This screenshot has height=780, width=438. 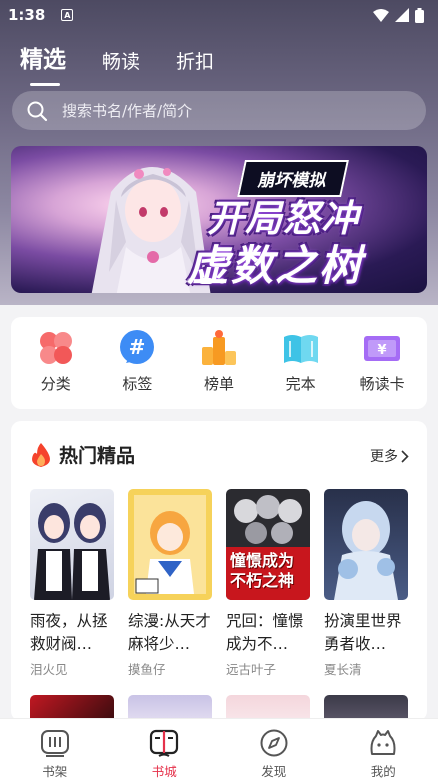 I want to click on search-icon, so click(x=37, y=111).